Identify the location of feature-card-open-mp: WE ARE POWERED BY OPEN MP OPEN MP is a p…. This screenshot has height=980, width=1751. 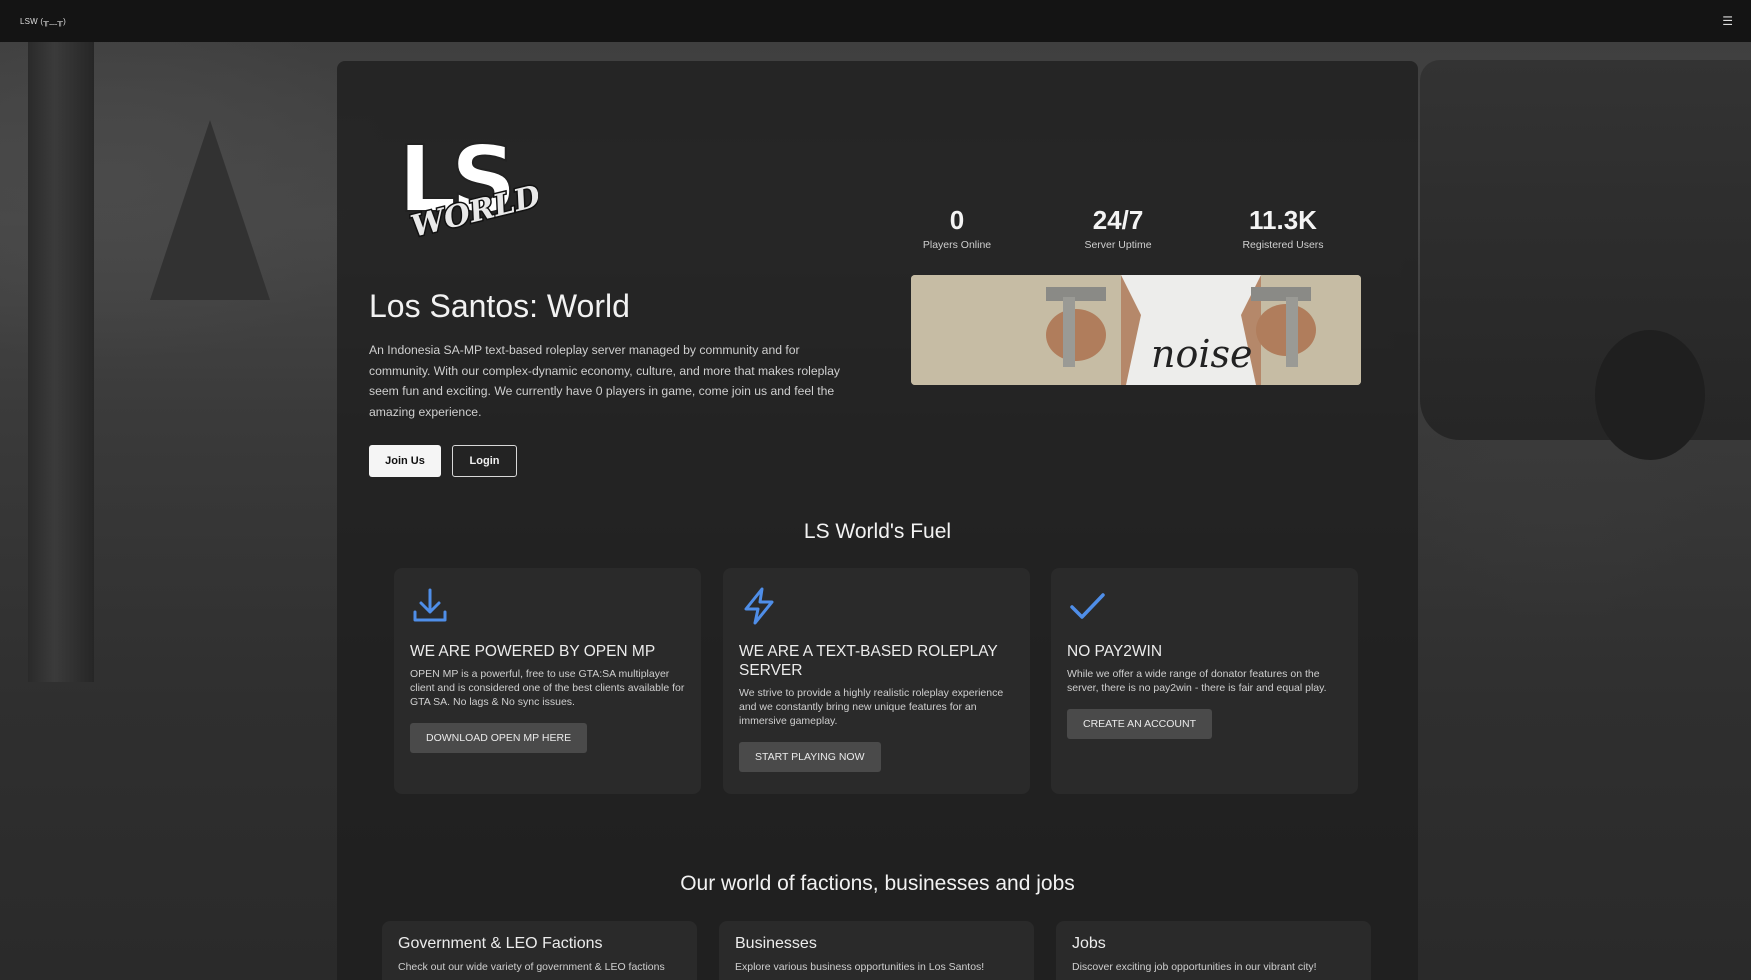
(547, 681).